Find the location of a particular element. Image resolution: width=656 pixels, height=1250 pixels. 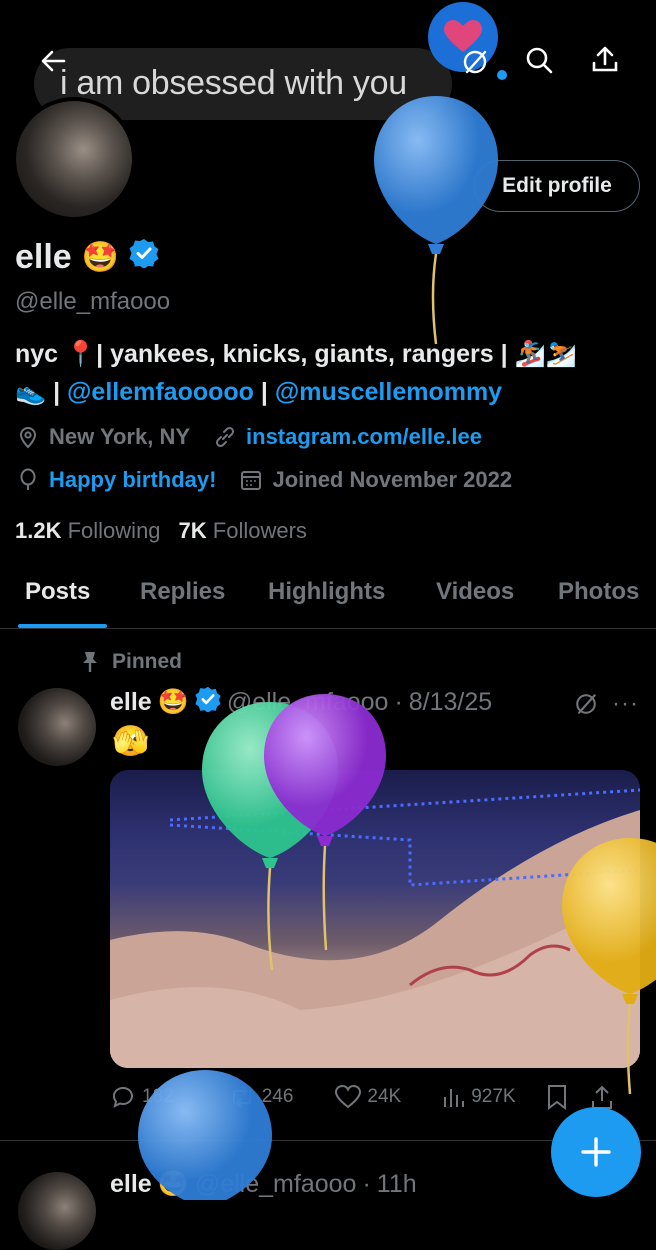

like-button: 24K is located at coordinates (368, 1097).